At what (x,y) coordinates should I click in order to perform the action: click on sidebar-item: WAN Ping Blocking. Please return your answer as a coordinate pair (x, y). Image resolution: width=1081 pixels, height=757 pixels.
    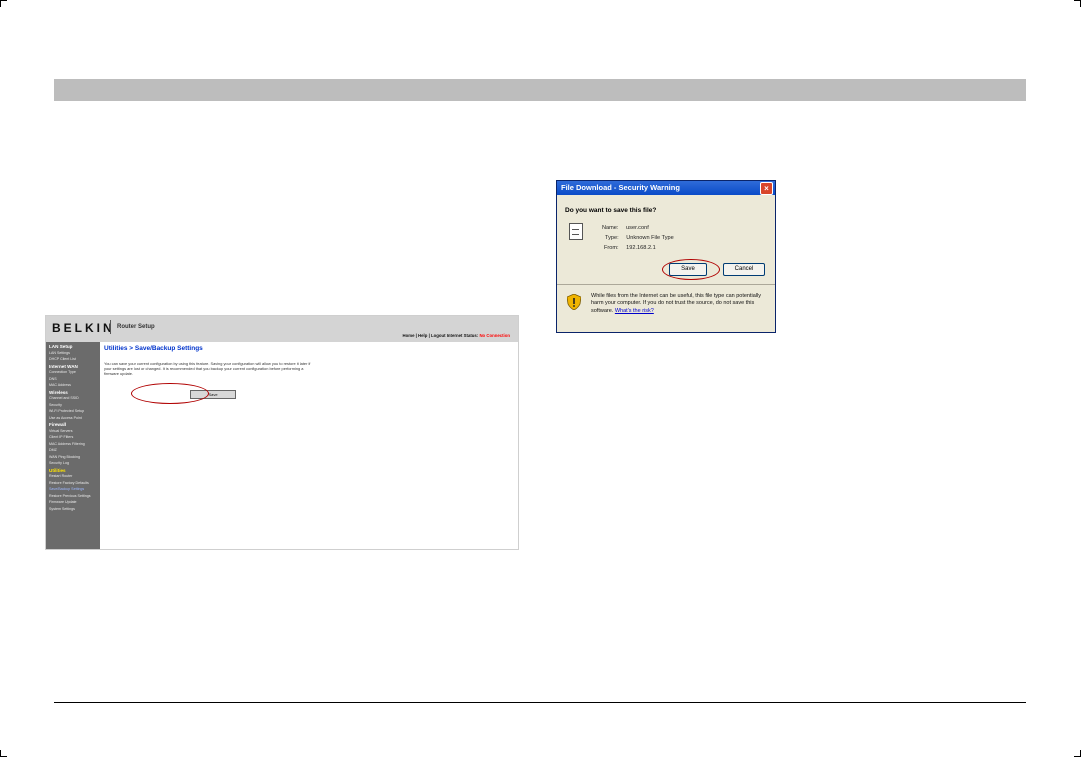
    Looking at the image, I should click on (64, 457).